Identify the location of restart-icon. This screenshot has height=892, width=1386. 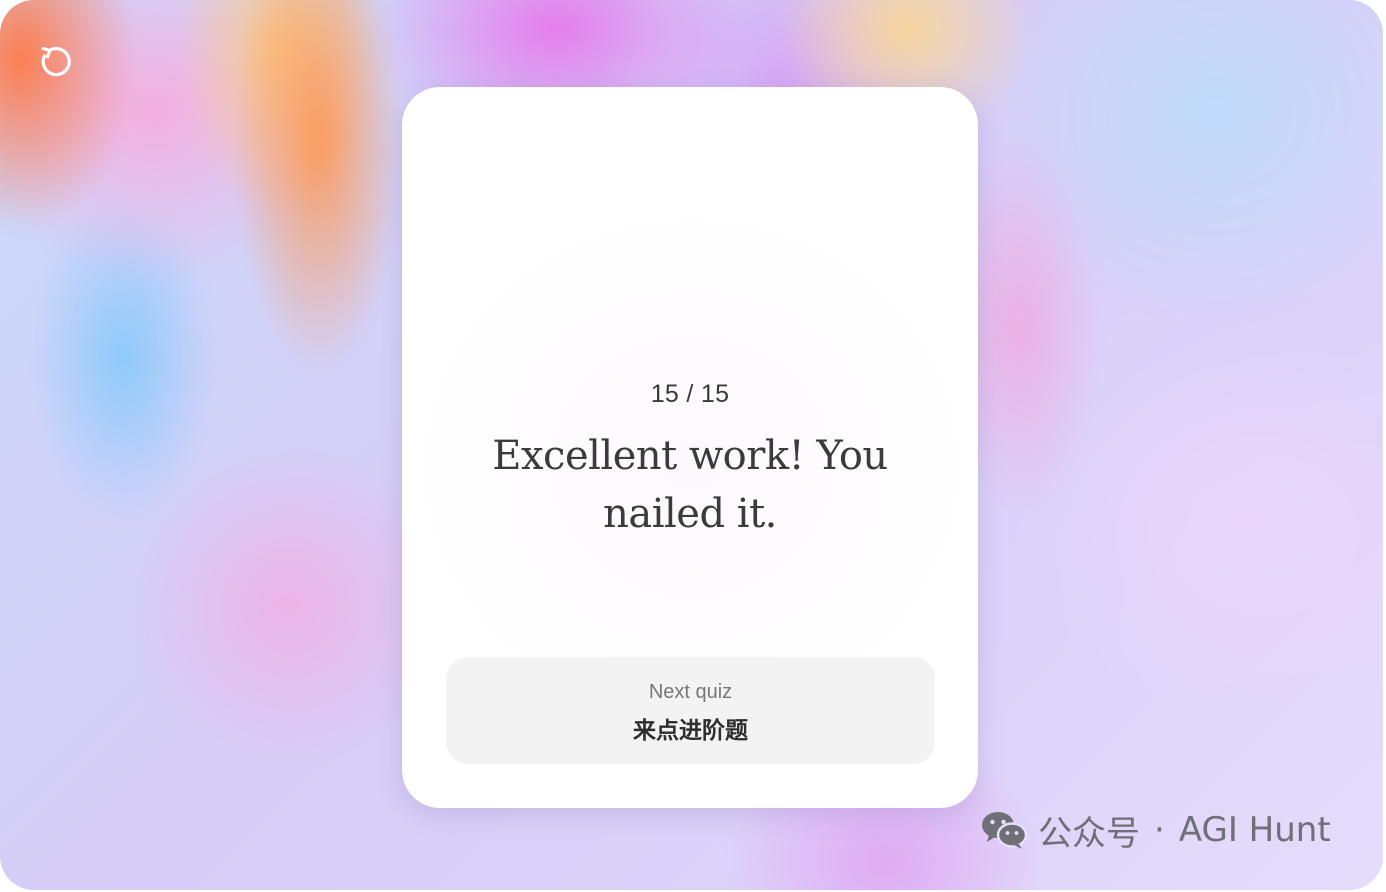
(56, 61).